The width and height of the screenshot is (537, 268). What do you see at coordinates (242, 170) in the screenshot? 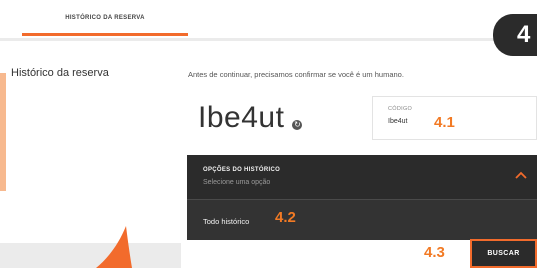
I see `options-title: OPÇÕES DO HISTÓRICO` at bounding box center [242, 170].